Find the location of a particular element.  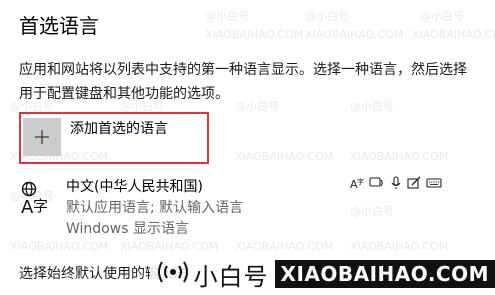

language-detail-display: Windows 显示语言 is located at coordinates (127, 229).